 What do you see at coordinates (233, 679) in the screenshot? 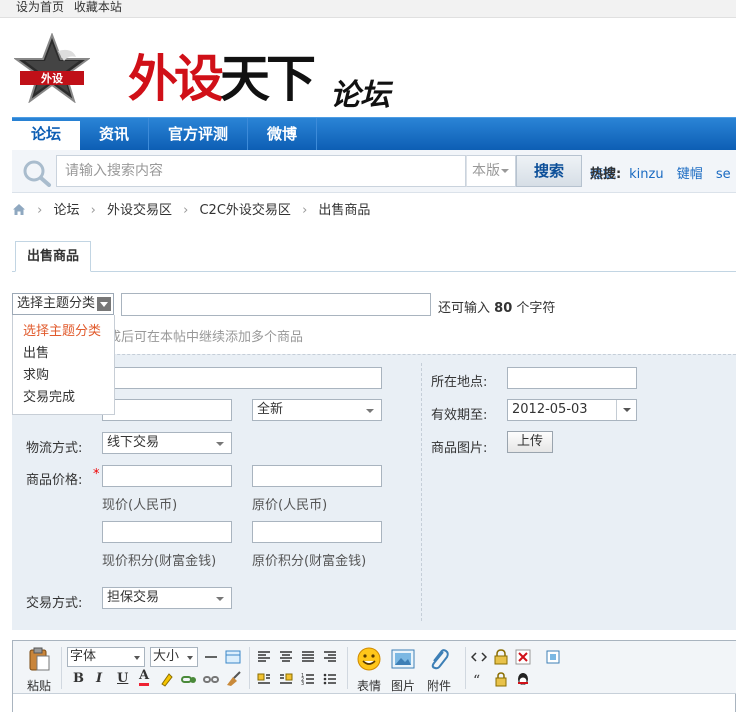
I see `clear-format-icon` at bounding box center [233, 679].